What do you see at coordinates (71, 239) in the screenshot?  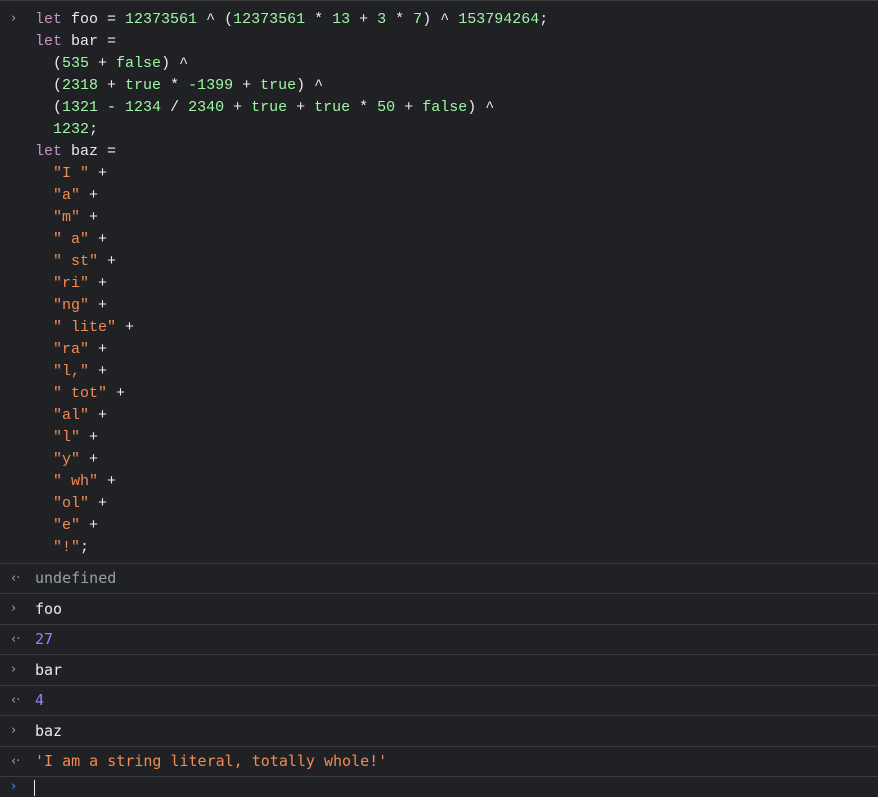 I see `code-token: " a"` at bounding box center [71, 239].